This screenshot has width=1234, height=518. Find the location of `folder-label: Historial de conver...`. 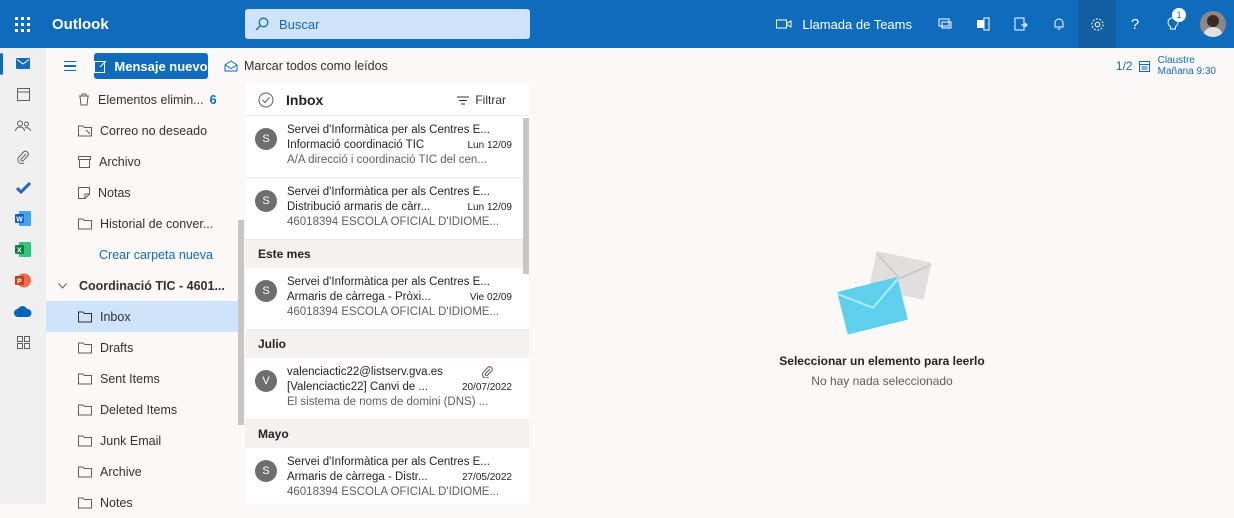

folder-label: Historial de conver... is located at coordinates (157, 223).